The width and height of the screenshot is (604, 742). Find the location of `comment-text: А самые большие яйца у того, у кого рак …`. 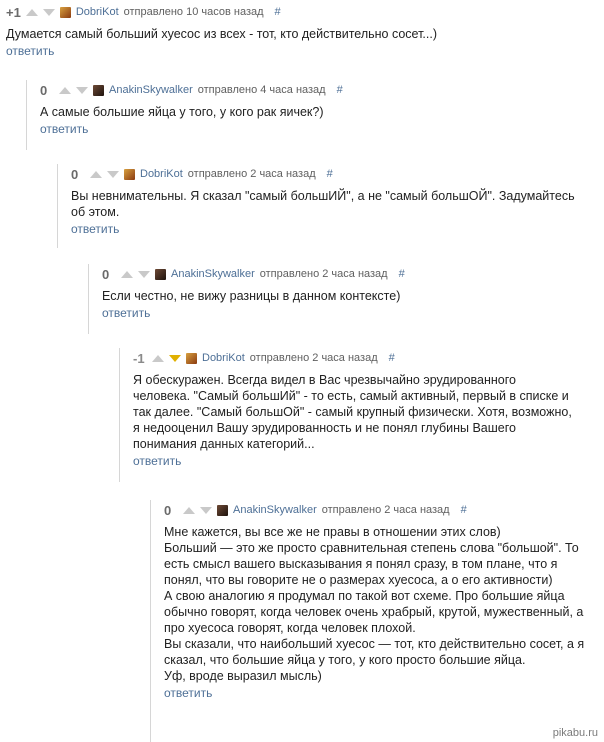

comment-text: А самые большие яйца у того, у кого рак … is located at coordinates (182, 112).